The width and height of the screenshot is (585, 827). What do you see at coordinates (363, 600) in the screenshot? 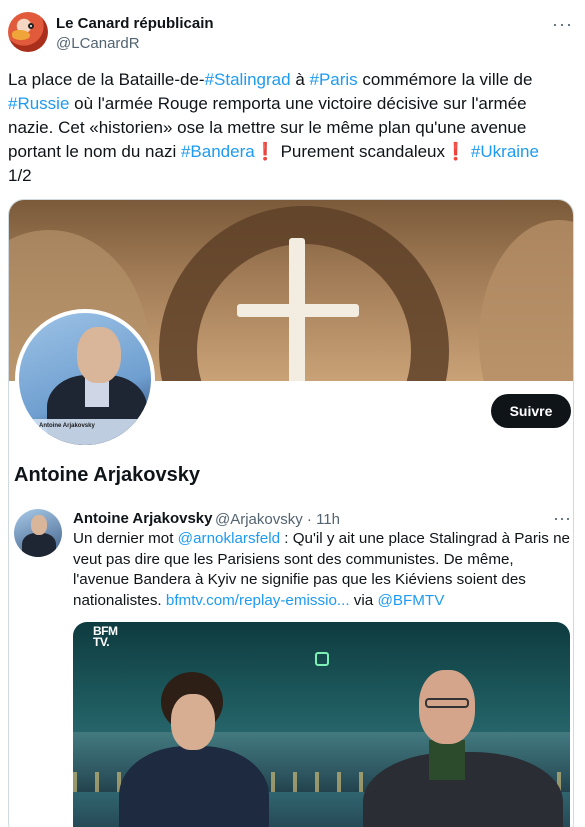
I see `quoted-text-segment: via` at bounding box center [363, 600].